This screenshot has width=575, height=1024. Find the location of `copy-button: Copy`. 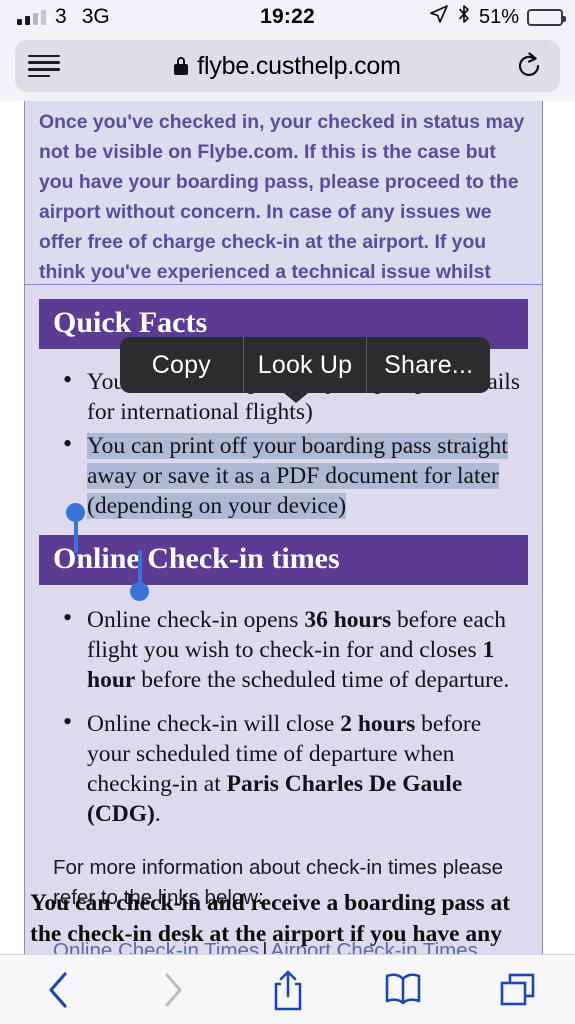

copy-button: Copy is located at coordinates (181, 365).